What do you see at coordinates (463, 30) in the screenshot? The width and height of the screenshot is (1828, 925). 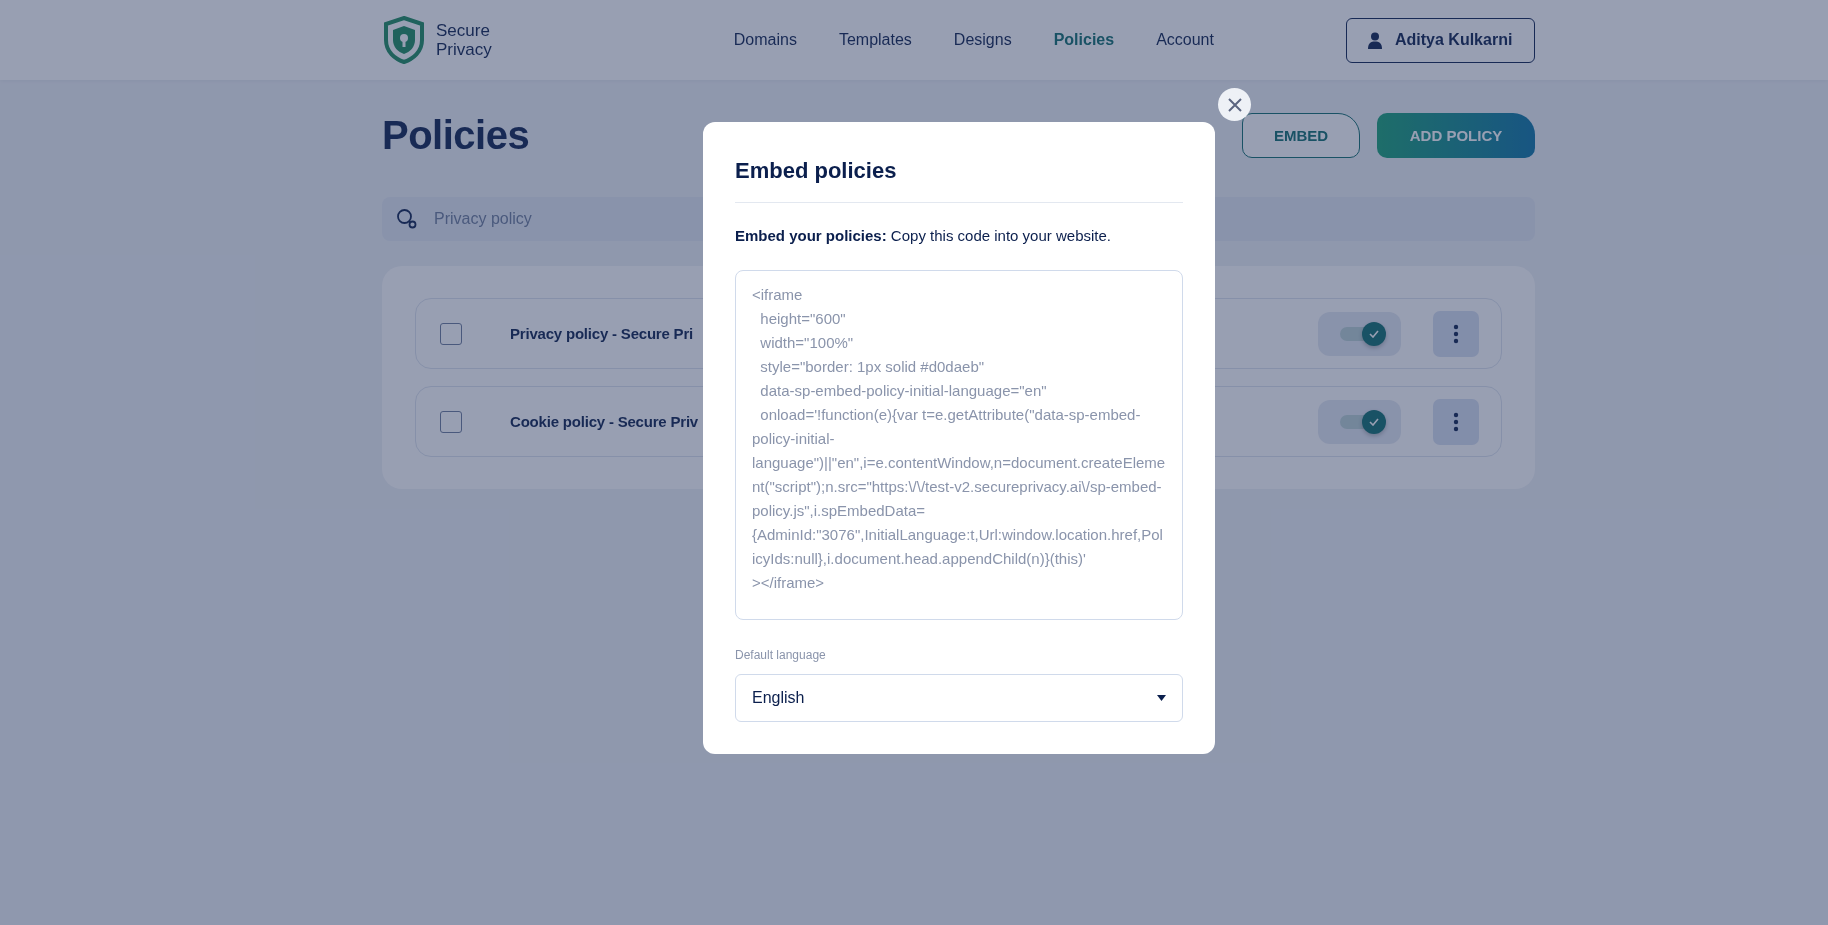 I see `logo-text: Secure` at bounding box center [463, 30].